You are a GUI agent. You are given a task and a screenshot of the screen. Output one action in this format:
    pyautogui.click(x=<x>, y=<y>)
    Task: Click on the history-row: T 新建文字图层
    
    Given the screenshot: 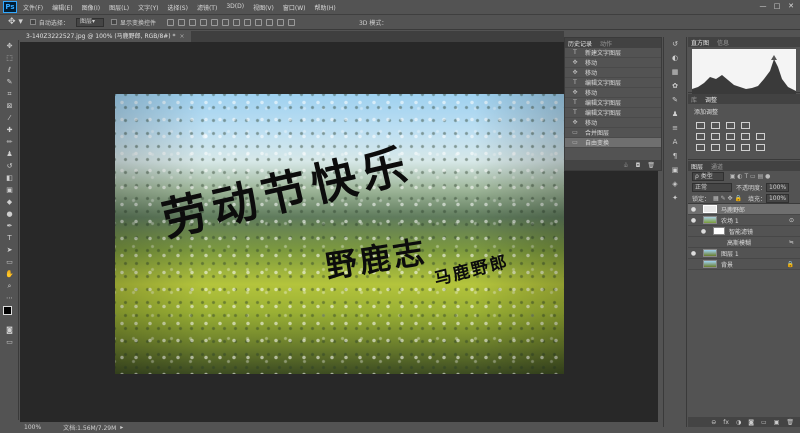 What is the action you would take?
    pyautogui.click(x=613, y=53)
    